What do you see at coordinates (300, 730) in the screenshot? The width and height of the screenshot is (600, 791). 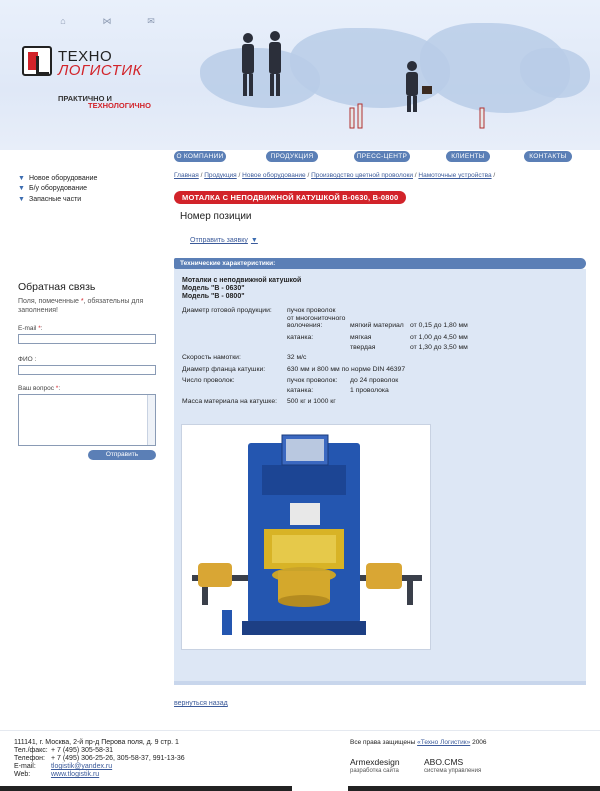 I see `footer-divider` at bounding box center [300, 730].